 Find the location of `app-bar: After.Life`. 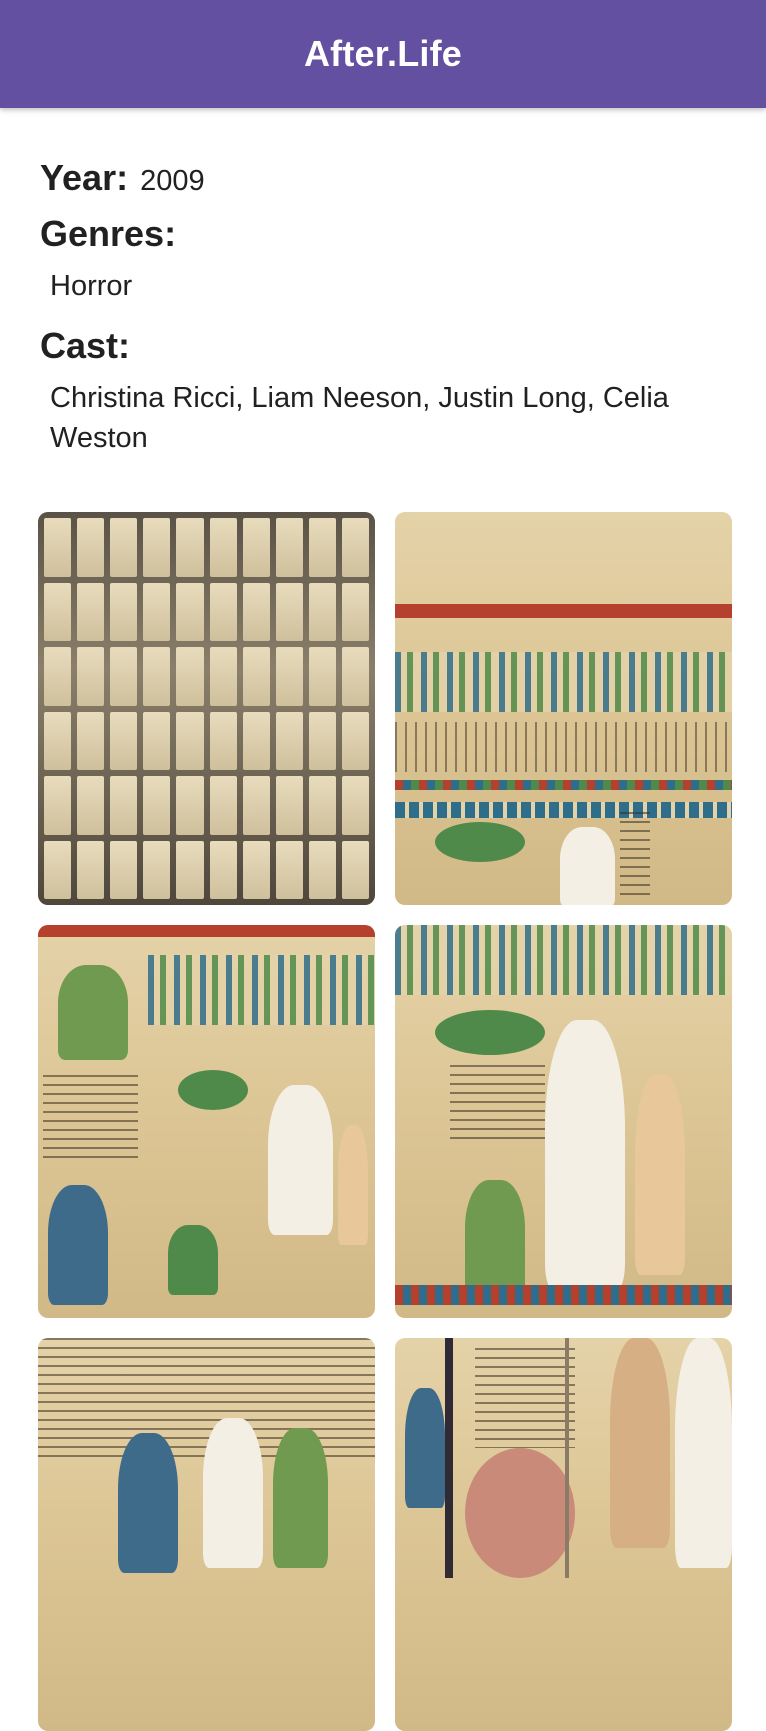

app-bar: After.Life is located at coordinates (383, 54).